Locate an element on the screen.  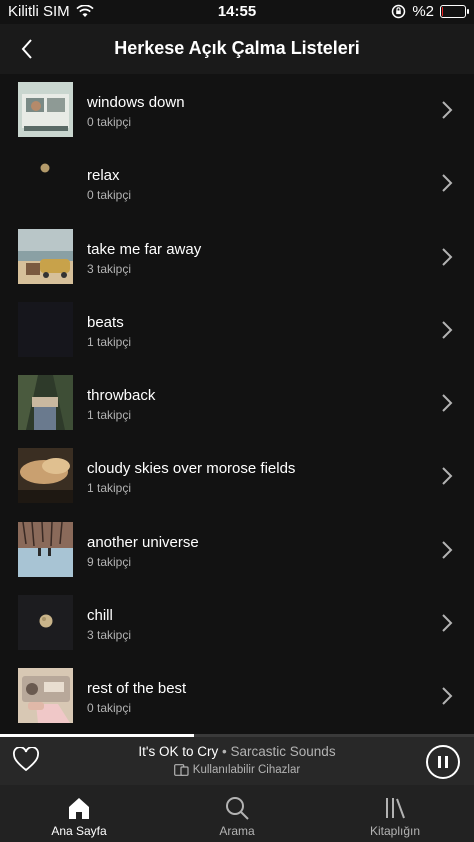
pause-button is located at coordinates (443, 762).